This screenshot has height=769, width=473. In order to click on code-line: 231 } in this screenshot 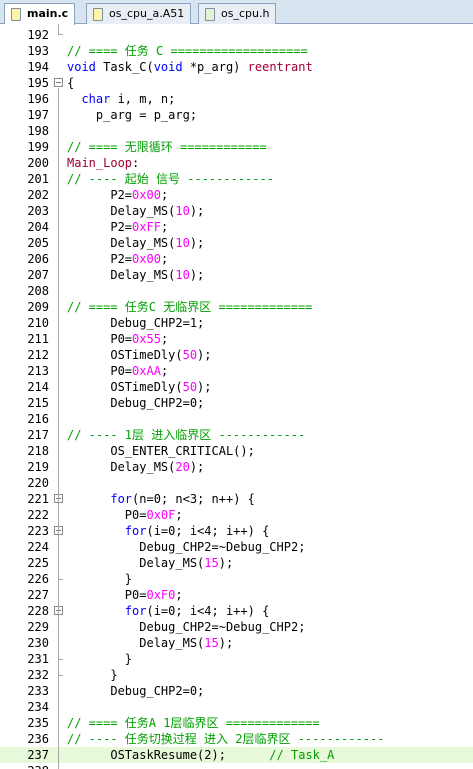, I will do `click(236, 659)`.